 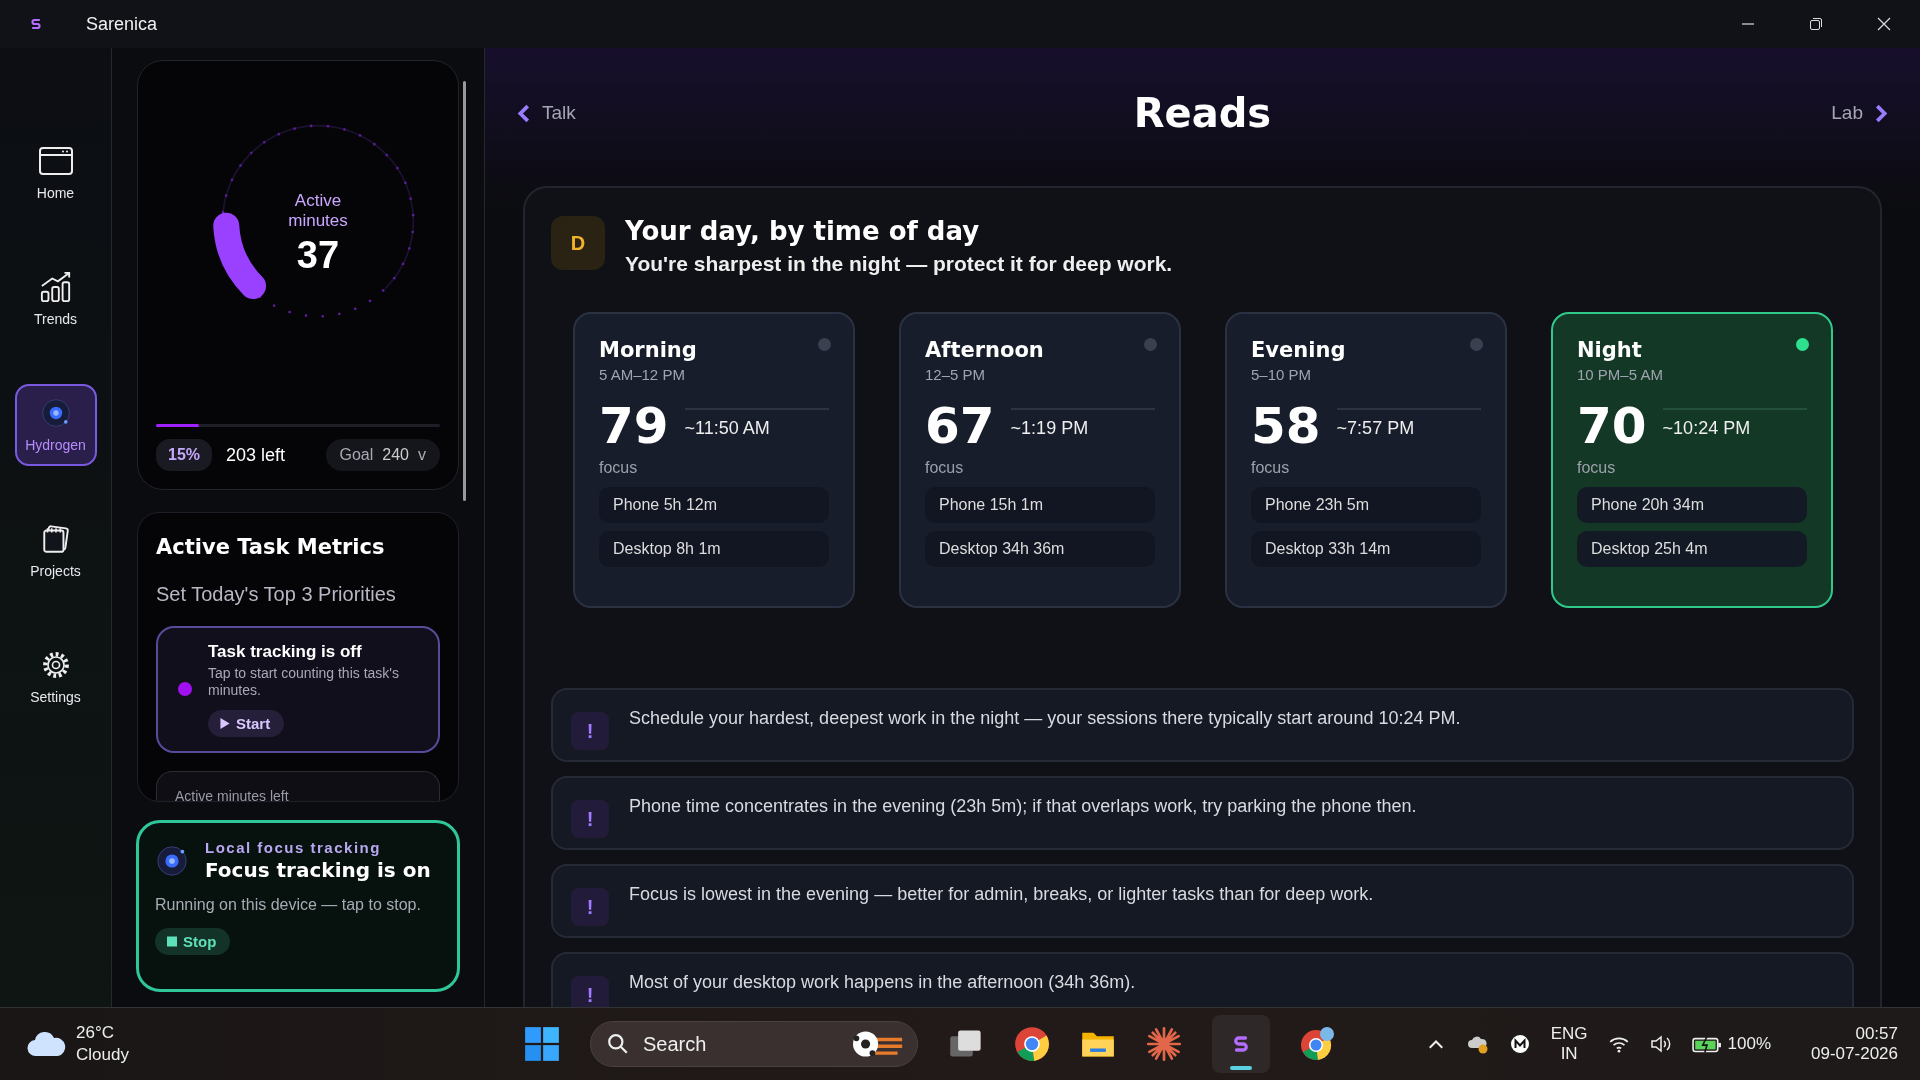 I want to click on eyebrow-text: Local focus tracking, so click(x=293, y=847).